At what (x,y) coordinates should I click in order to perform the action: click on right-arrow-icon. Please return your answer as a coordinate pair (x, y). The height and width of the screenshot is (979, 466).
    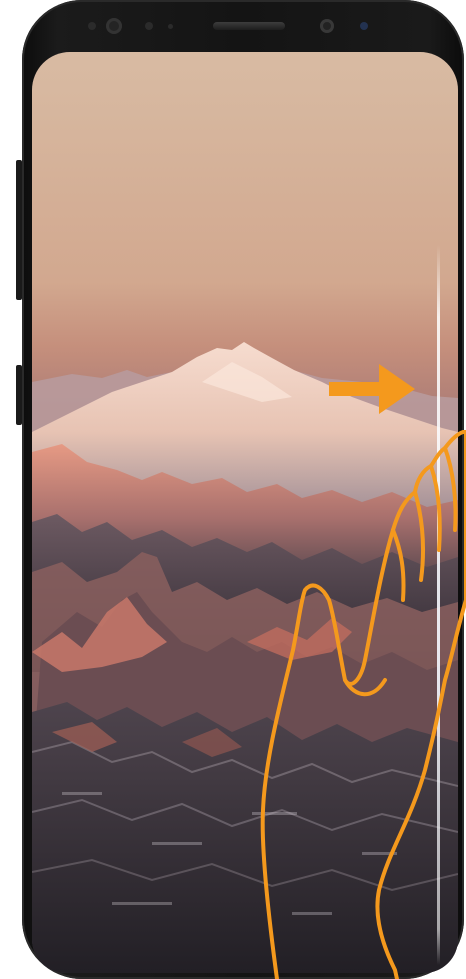
    Looking at the image, I should click on (372, 389).